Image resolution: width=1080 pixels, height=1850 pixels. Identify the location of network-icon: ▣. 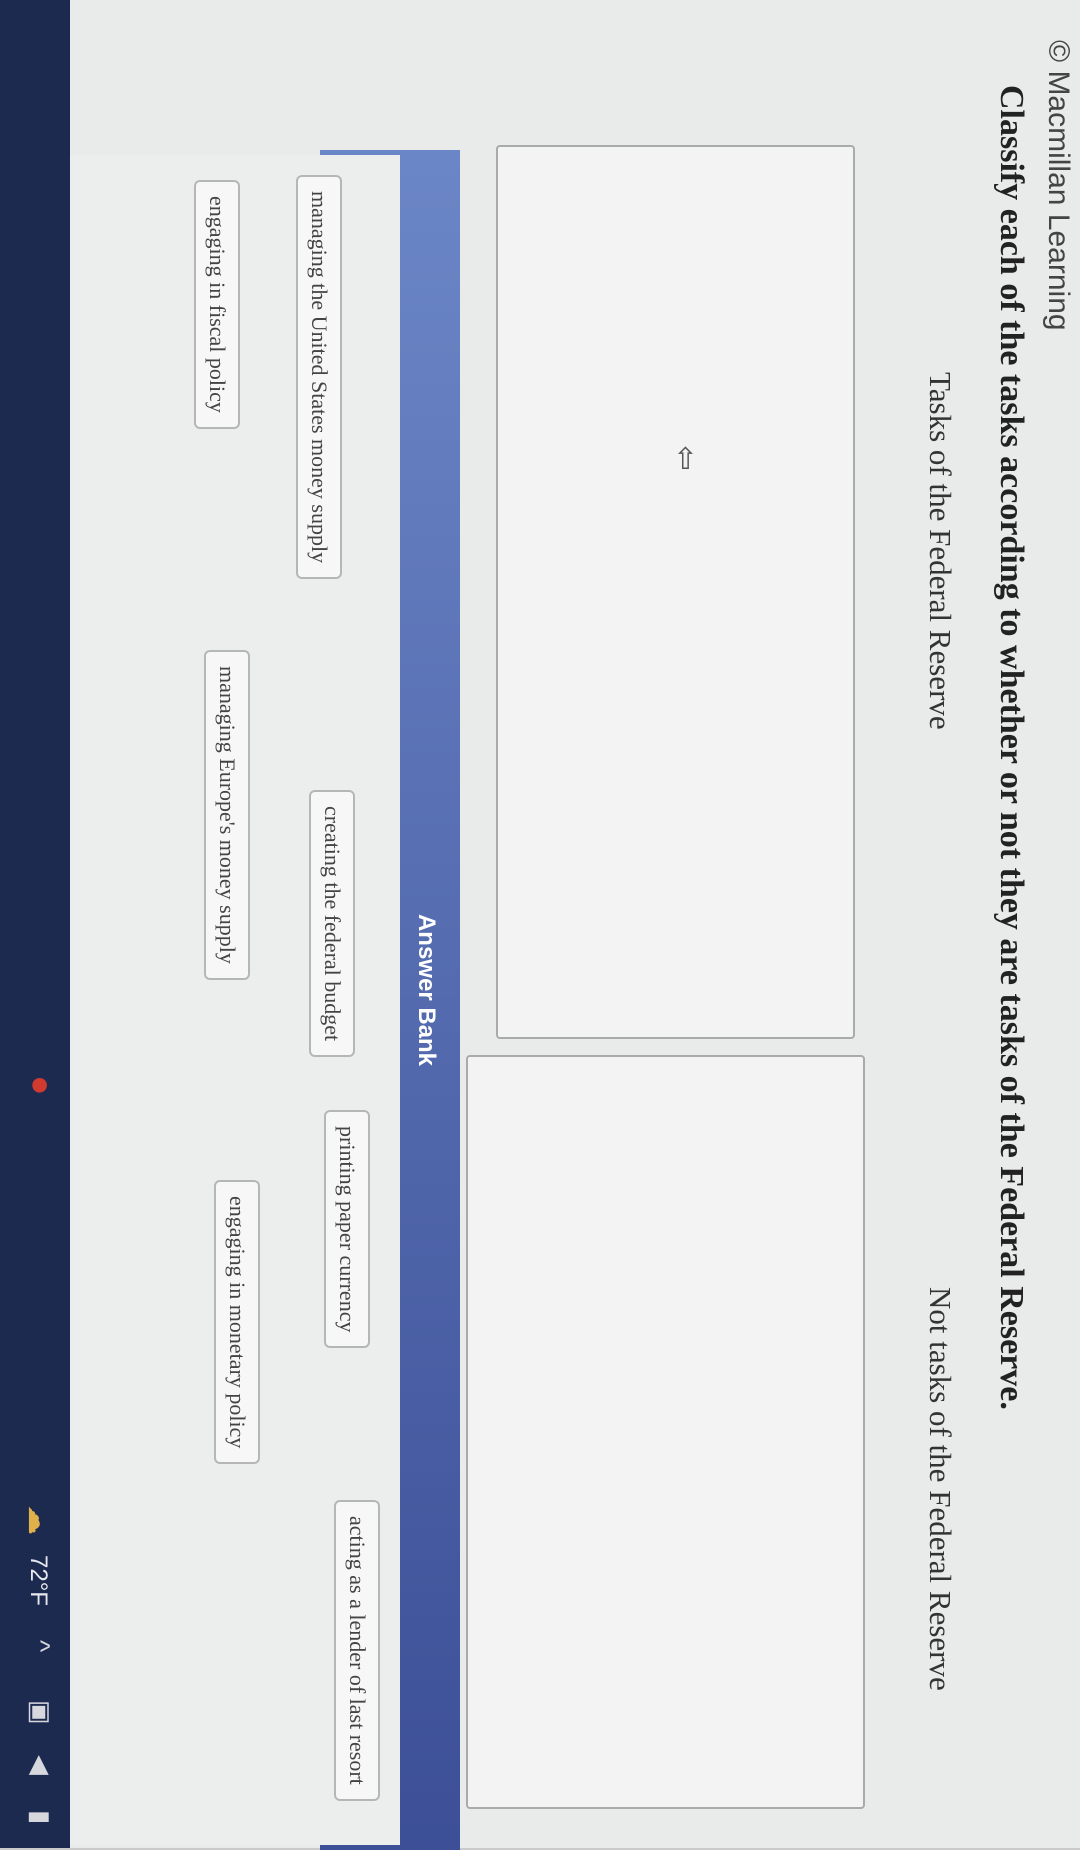
(40, 1712).